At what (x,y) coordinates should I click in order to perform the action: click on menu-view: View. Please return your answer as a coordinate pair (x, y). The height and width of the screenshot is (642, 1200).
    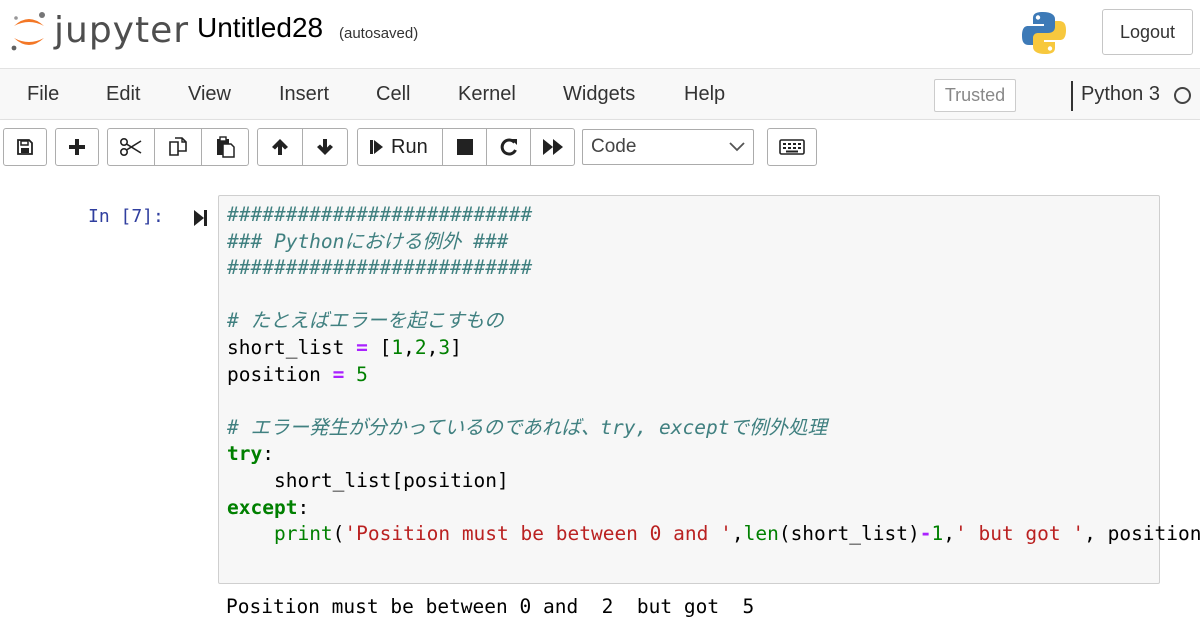
    Looking at the image, I should click on (209, 94).